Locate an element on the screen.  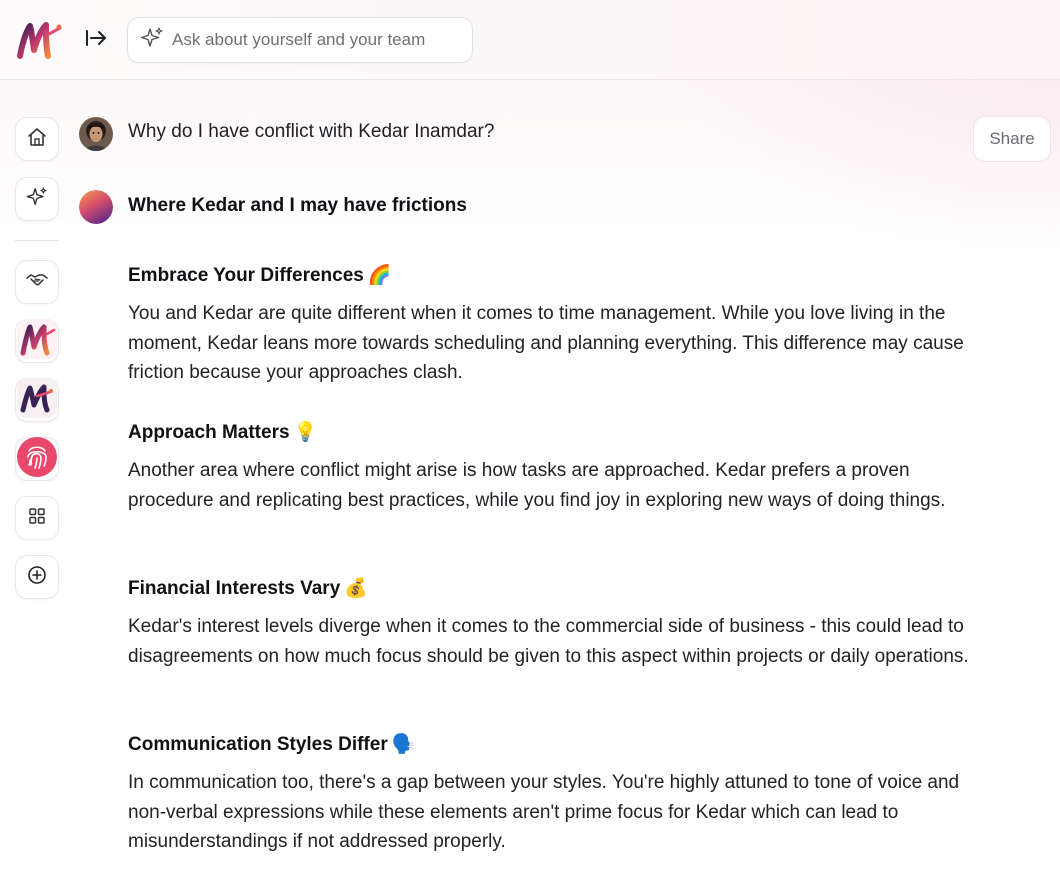
app-logo-icon is located at coordinates (37, 341).